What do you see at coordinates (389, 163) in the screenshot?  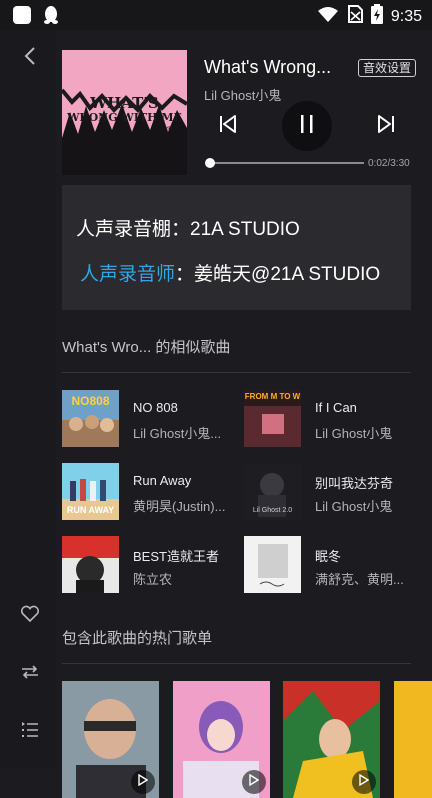 I see `time-display: 0:02/3:30` at bounding box center [389, 163].